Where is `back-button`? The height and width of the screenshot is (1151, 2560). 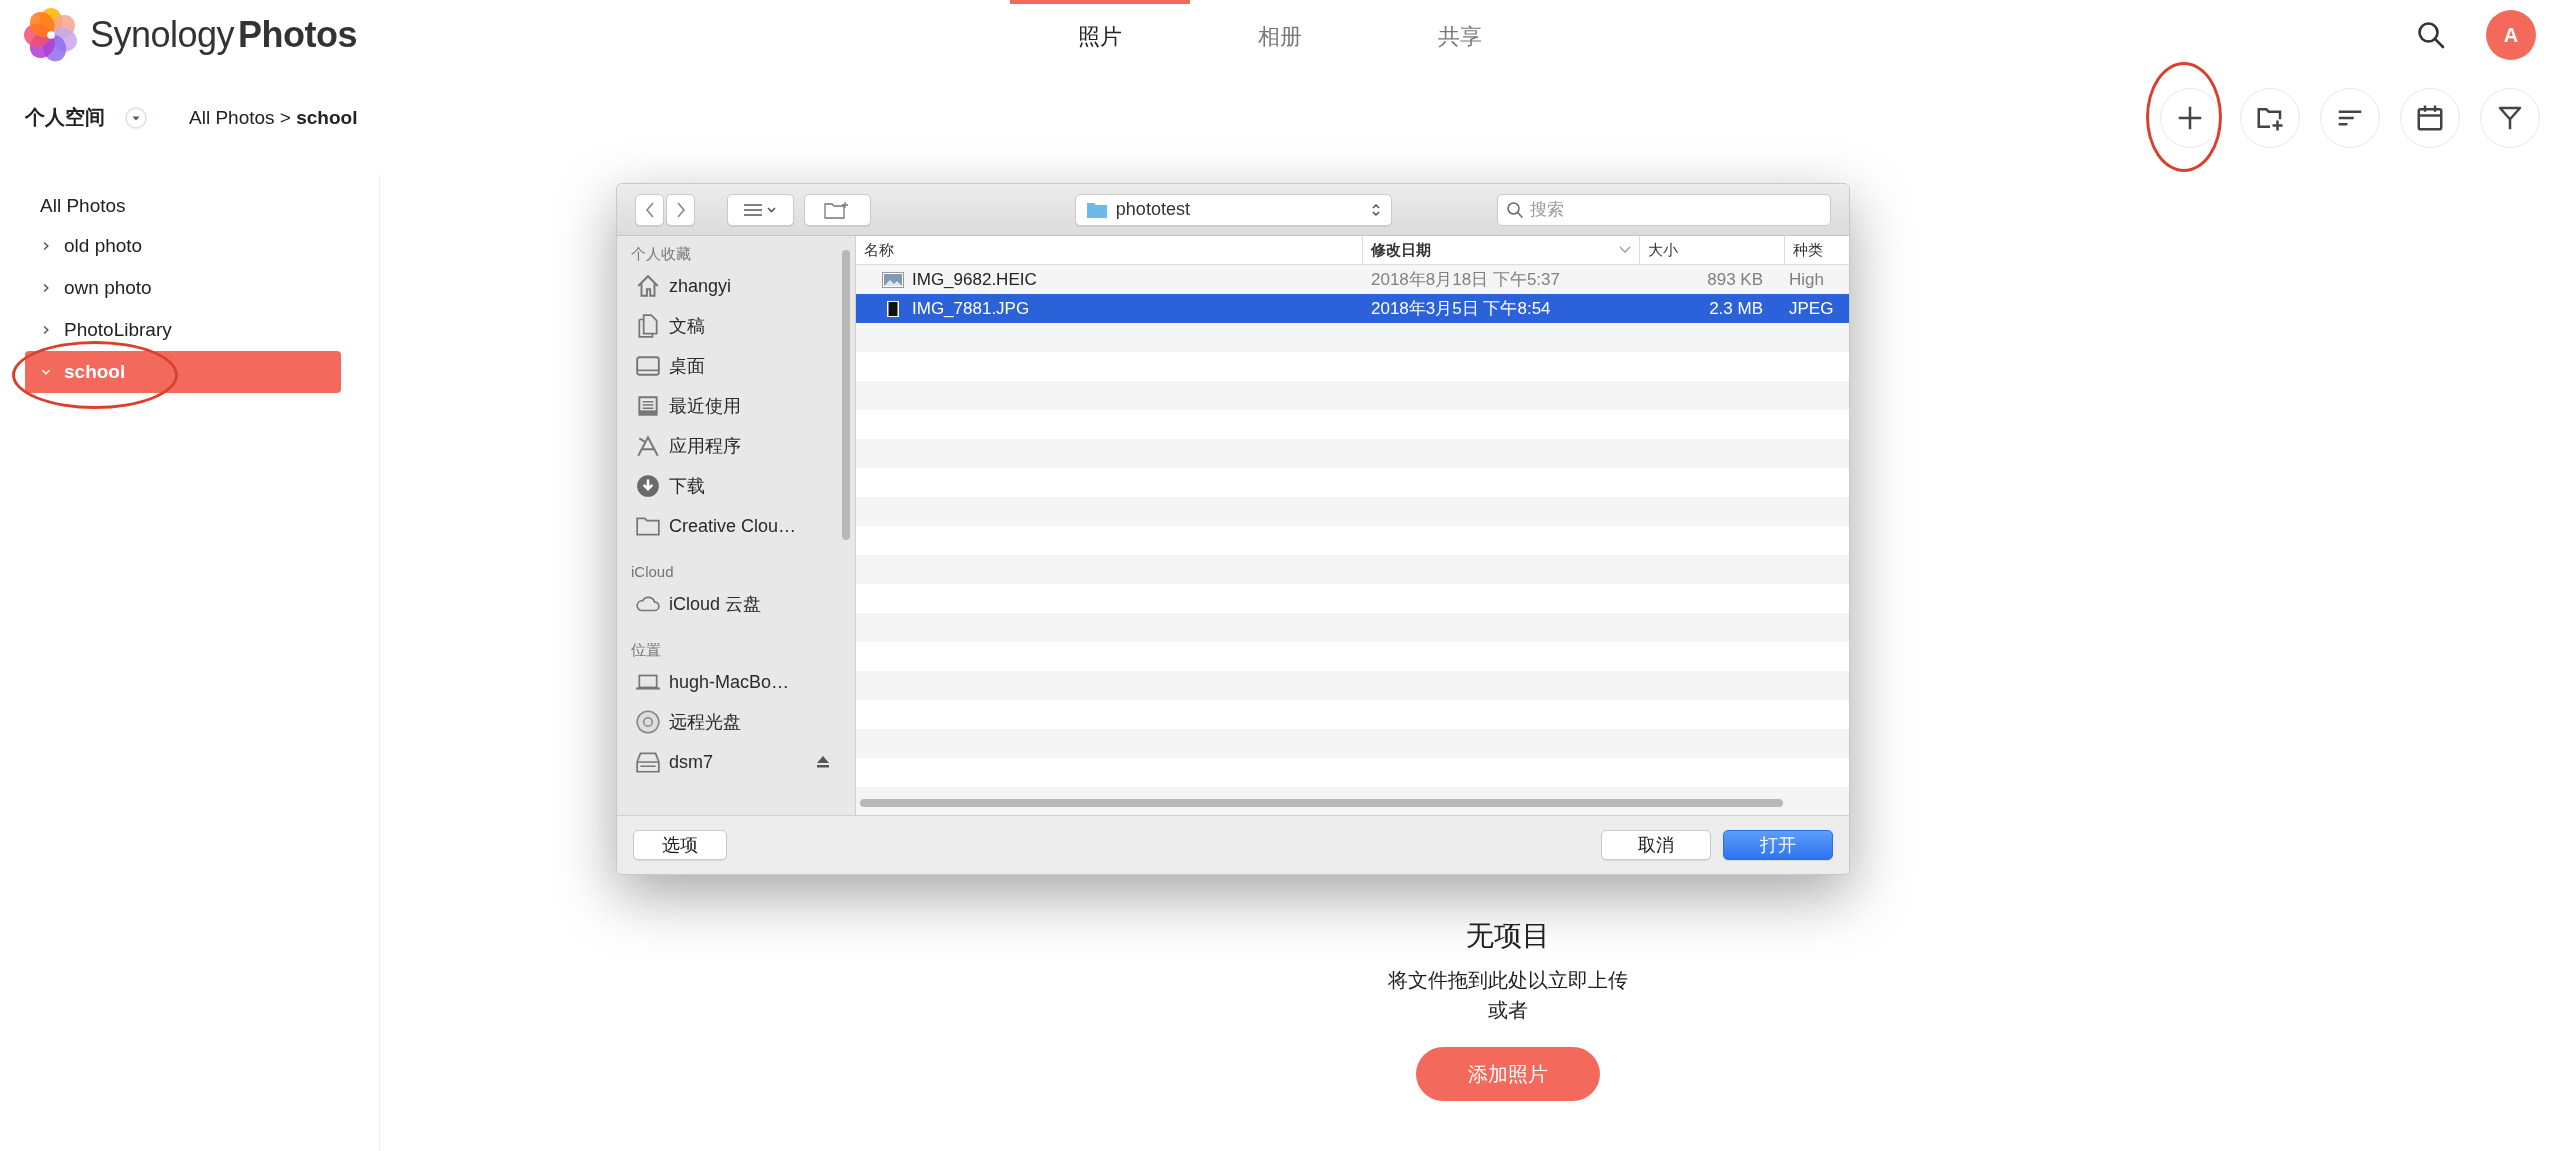
back-button is located at coordinates (649, 209).